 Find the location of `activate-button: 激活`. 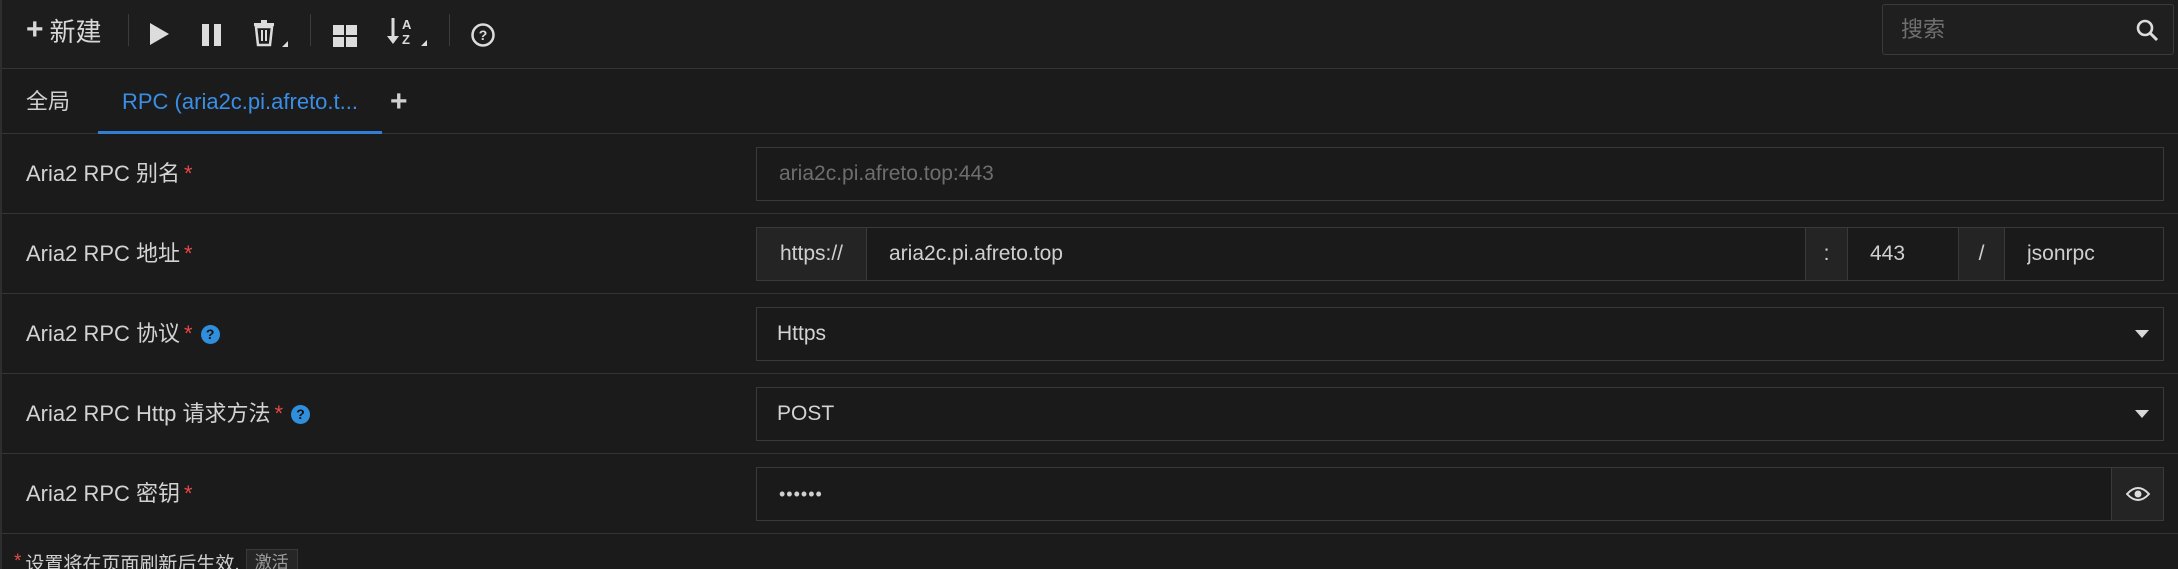

activate-button: 激活 is located at coordinates (271, 559).